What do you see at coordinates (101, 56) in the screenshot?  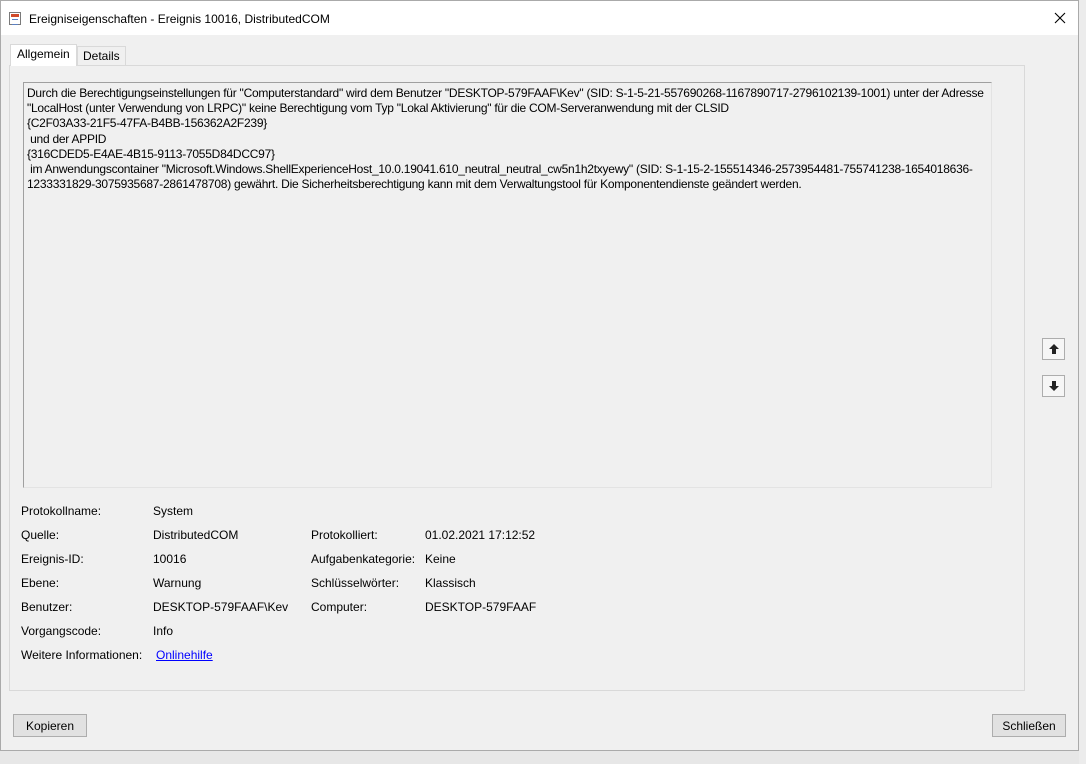 I see `tab-details: Details` at bounding box center [101, 56].